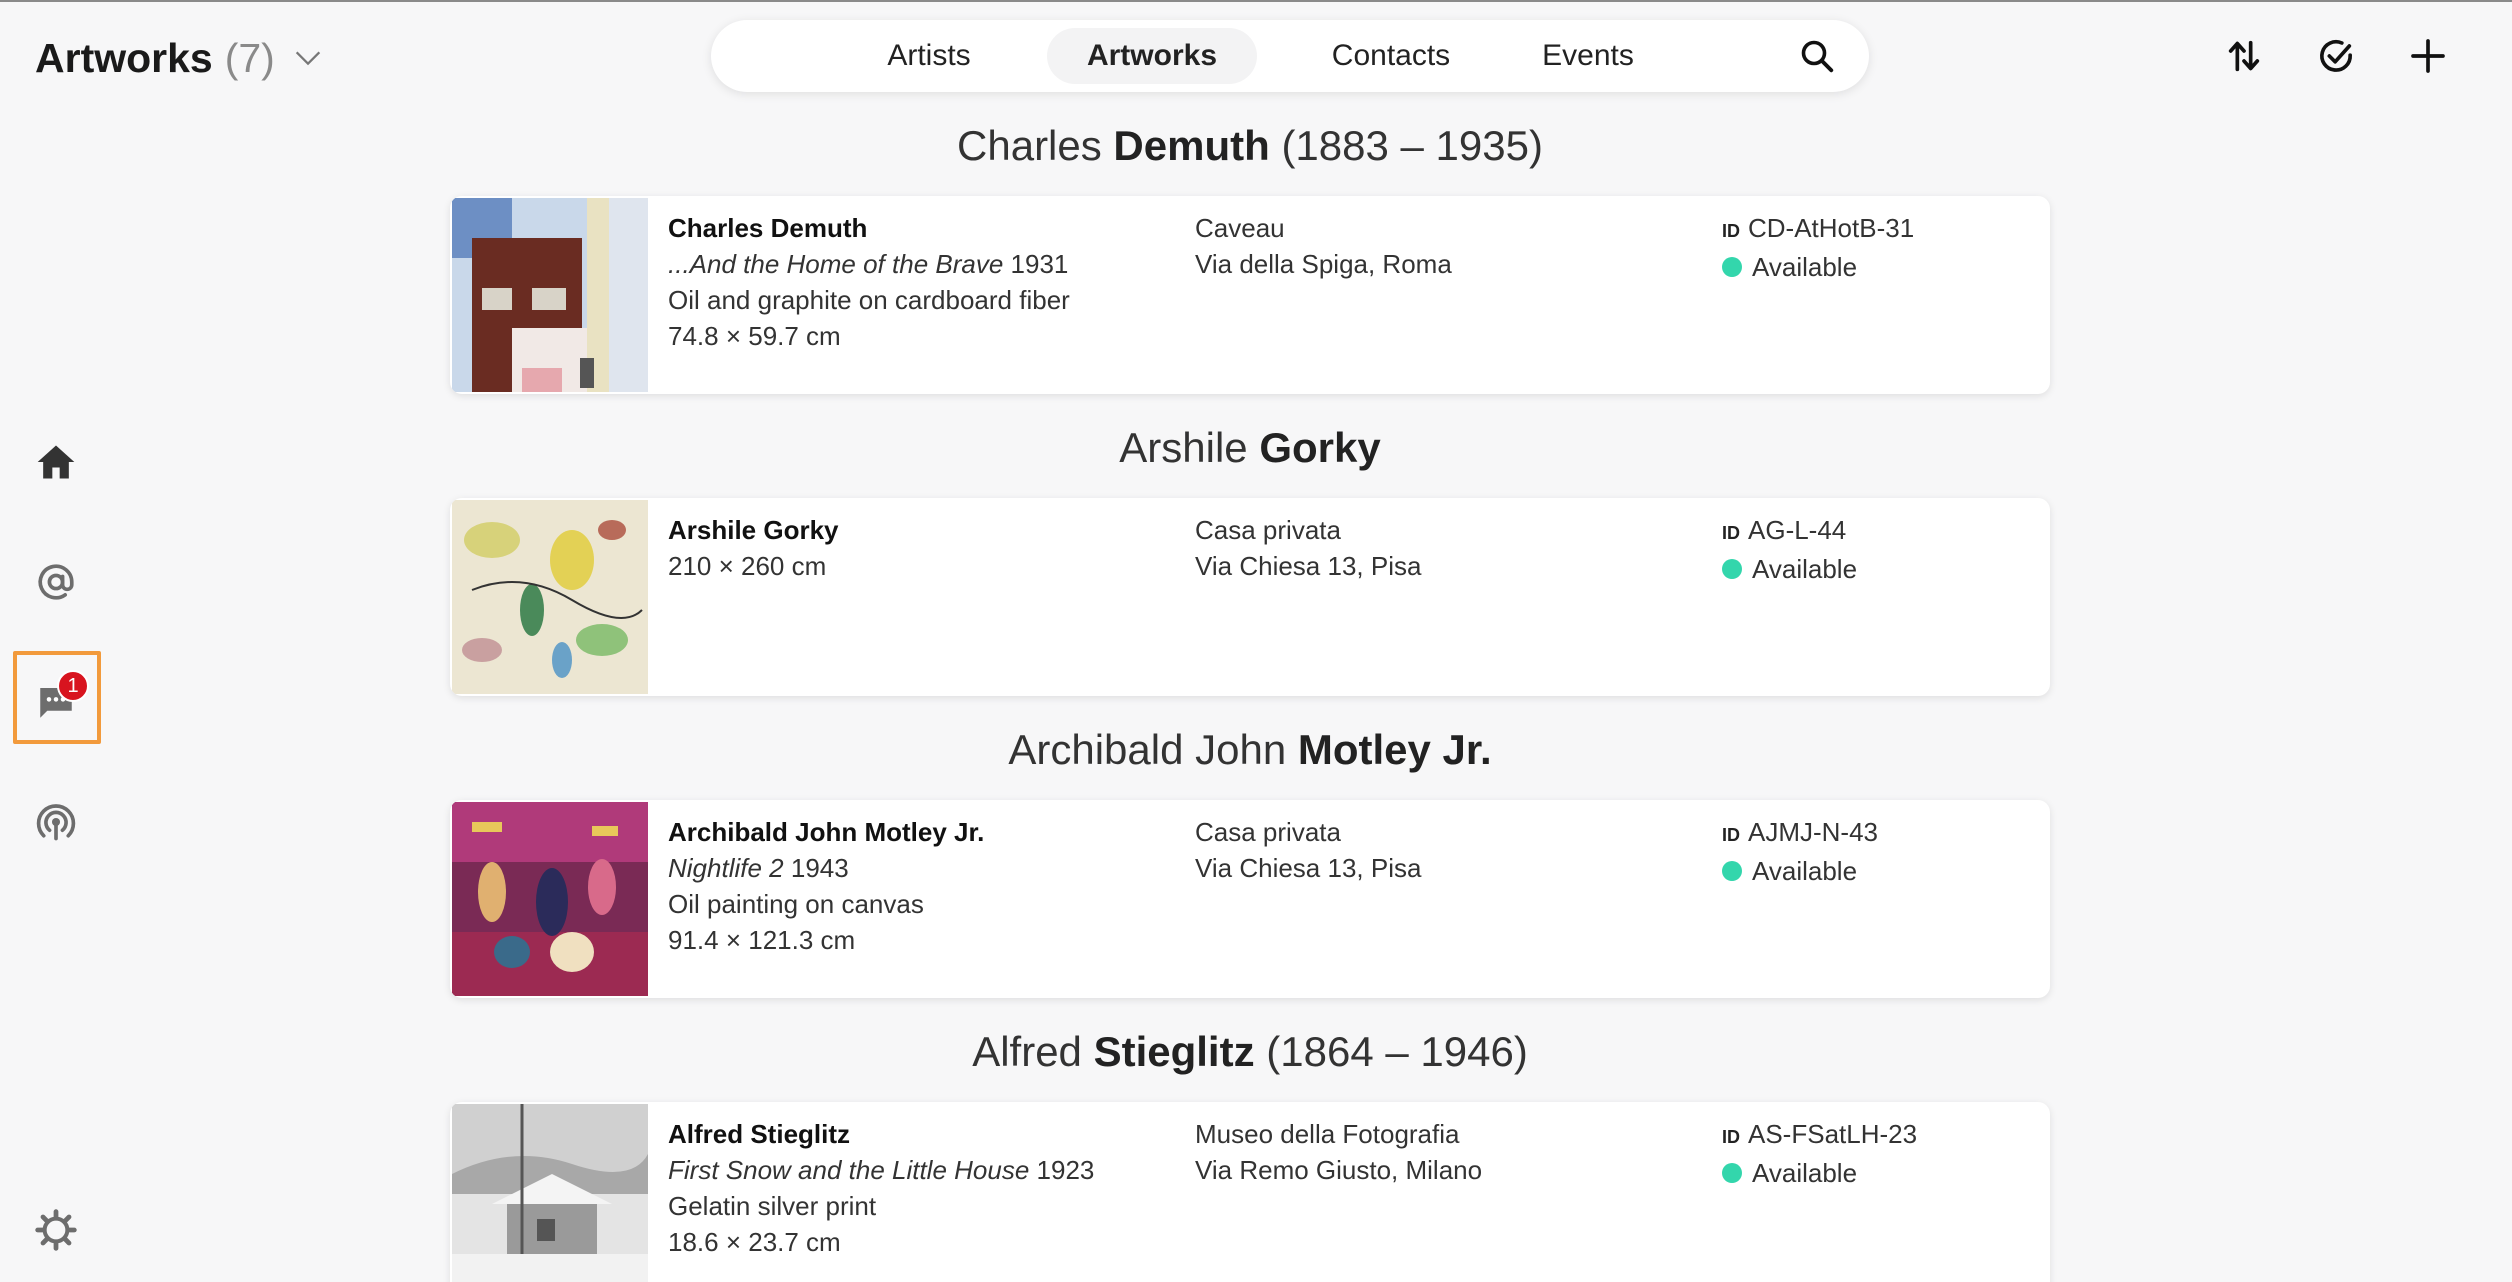  What do you see at coordinates (1394, 749) in the screenshot?
I see `artist-last-name: Motley Jr.` at bounding box center [1394, 749].